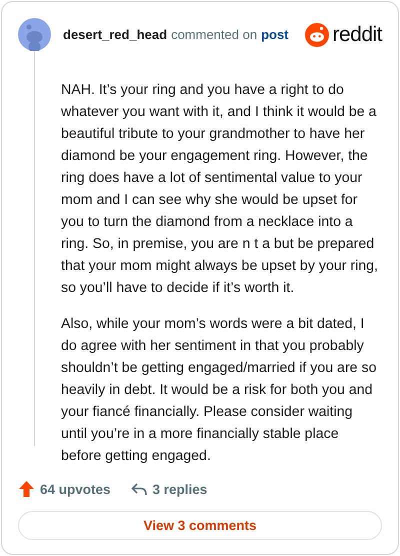 The image size is (400, 556). I want to click on upvote-count: 64 upvotes, so click(75, 489).